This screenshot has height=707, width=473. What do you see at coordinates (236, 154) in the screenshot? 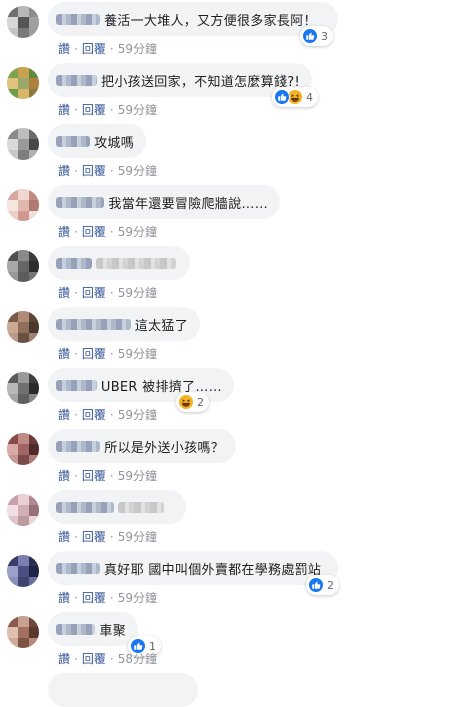
I see `comment-item: 攻城嗎讚 · 回覆 · 59分鐘` at bounding box center [236, 154].